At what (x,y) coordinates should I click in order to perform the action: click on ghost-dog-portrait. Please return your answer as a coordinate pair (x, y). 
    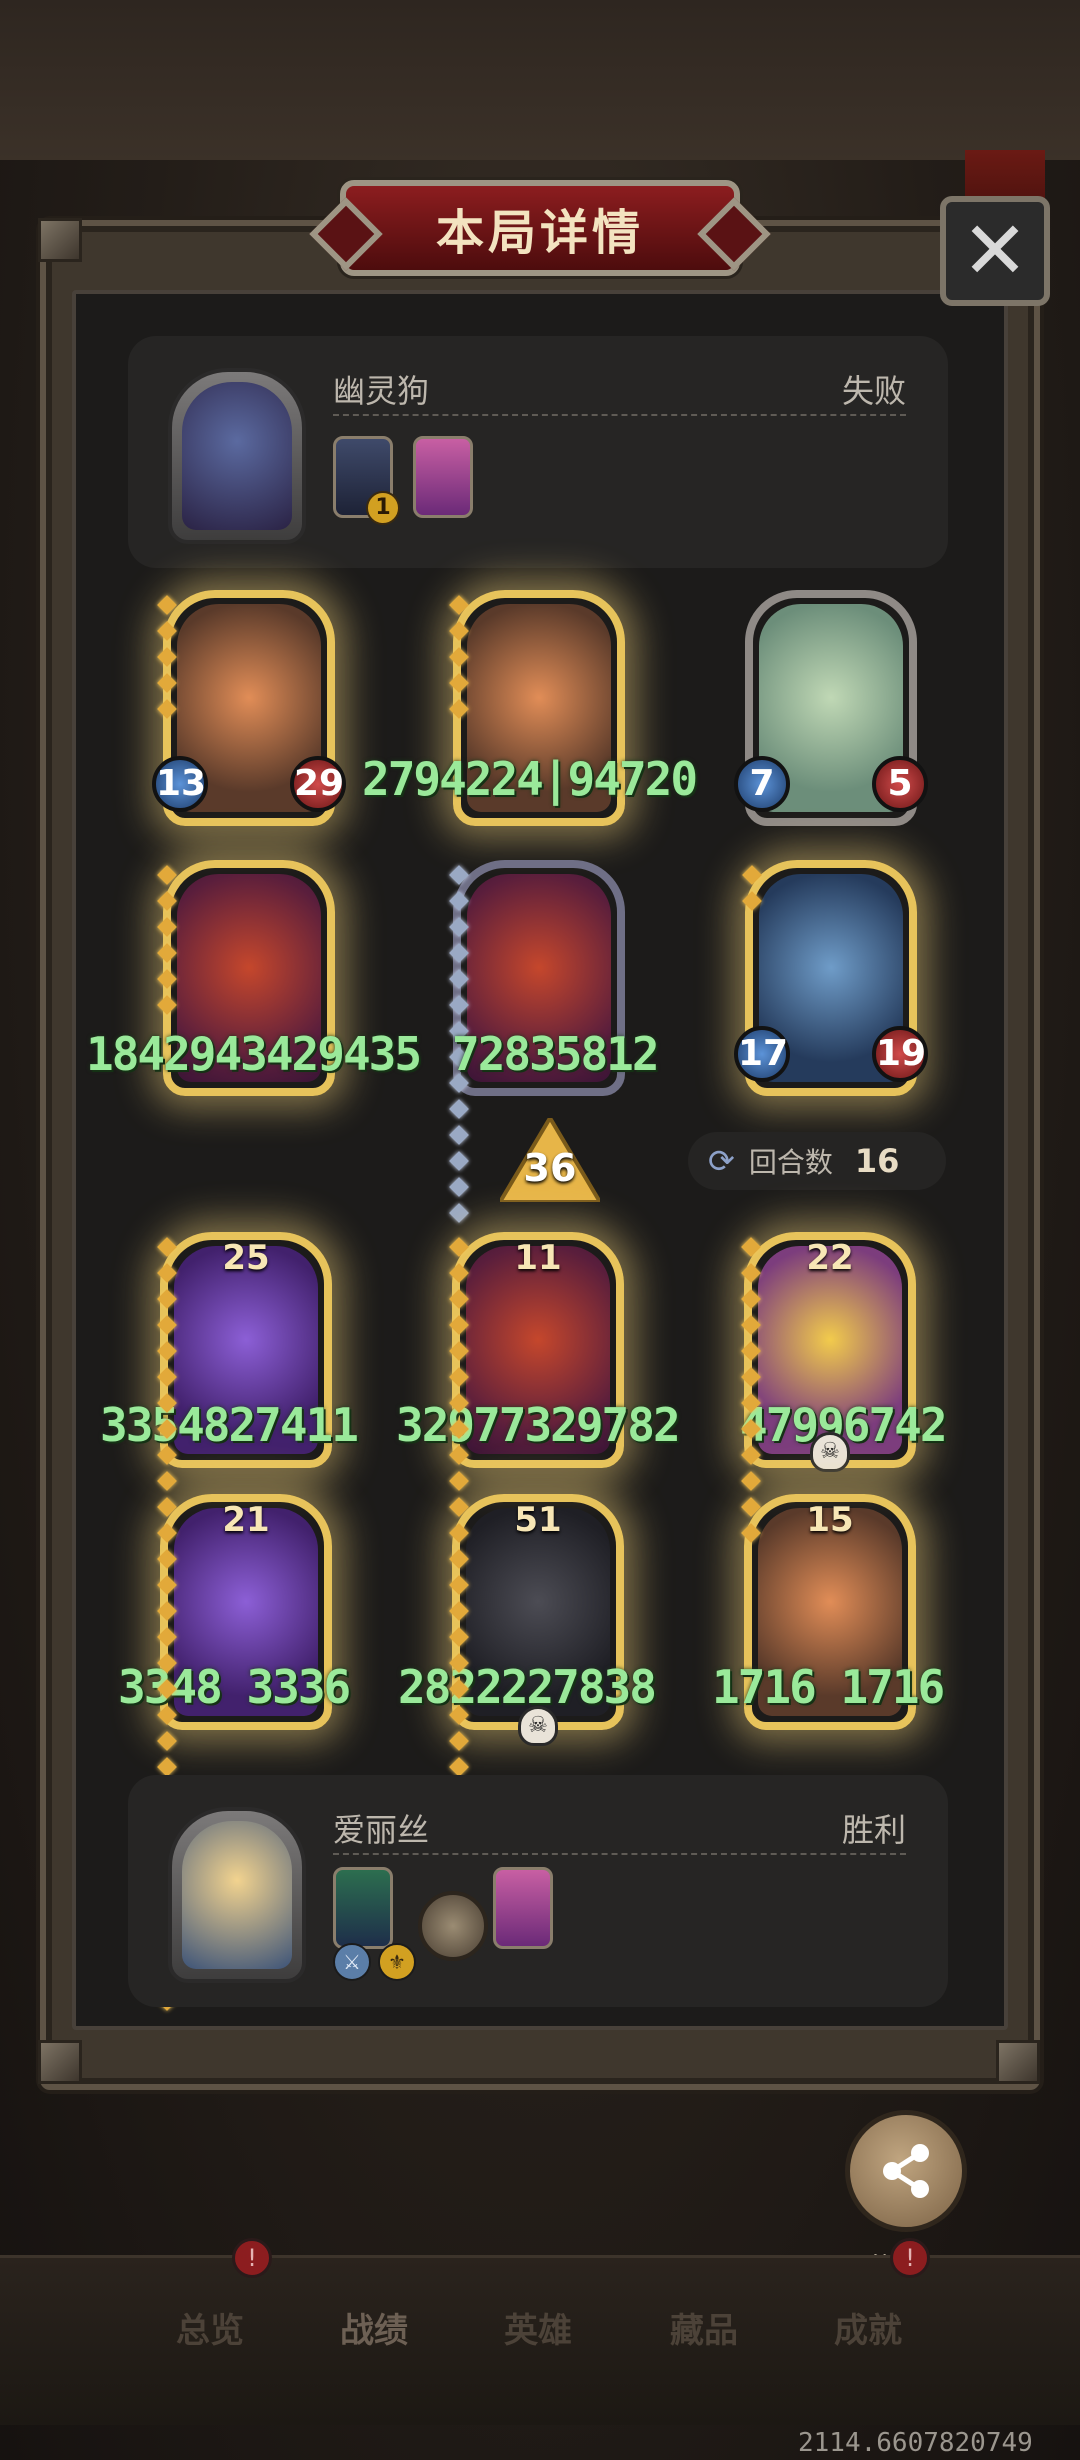
    Looking at the image, I should click on (237, 456).